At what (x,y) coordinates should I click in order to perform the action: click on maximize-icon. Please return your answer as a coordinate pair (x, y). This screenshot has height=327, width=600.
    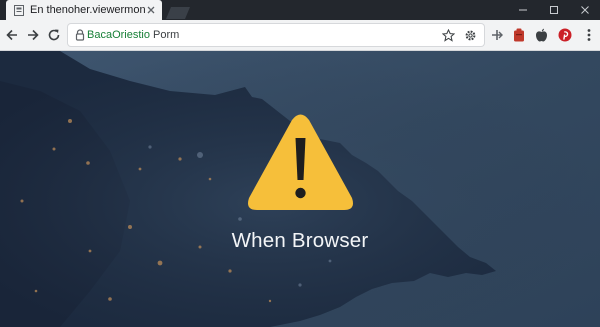
    Looking at the image, I should click on (553, 10).